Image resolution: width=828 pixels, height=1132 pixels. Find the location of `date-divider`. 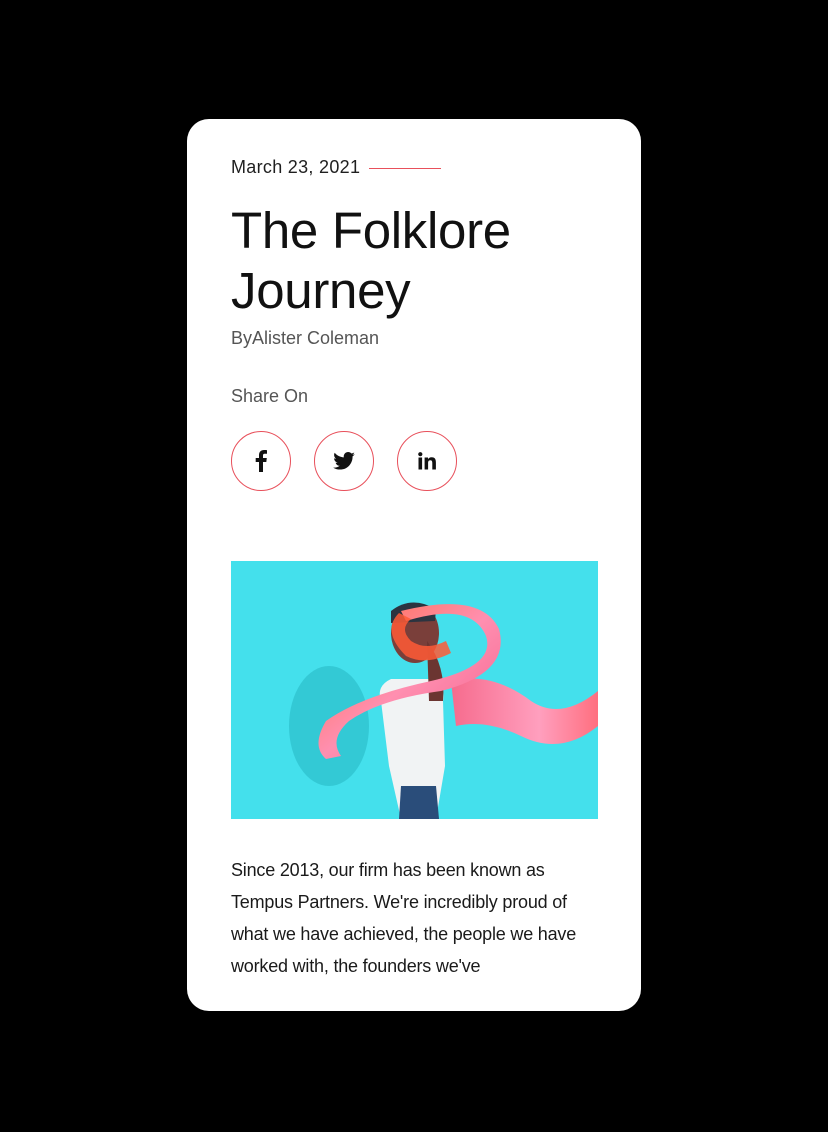

date-divider is located at coordinates (405, 168).